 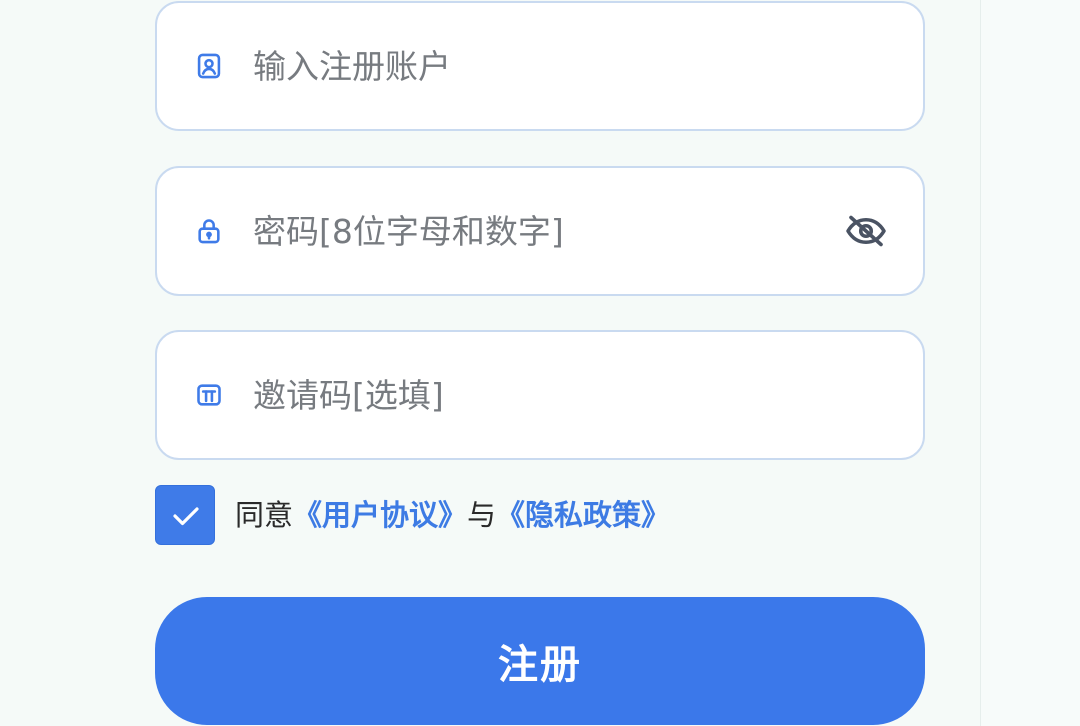 I want to click on agreement-row: 同意《用户协议》与《隐私政策》, so click(x=540, y=515).